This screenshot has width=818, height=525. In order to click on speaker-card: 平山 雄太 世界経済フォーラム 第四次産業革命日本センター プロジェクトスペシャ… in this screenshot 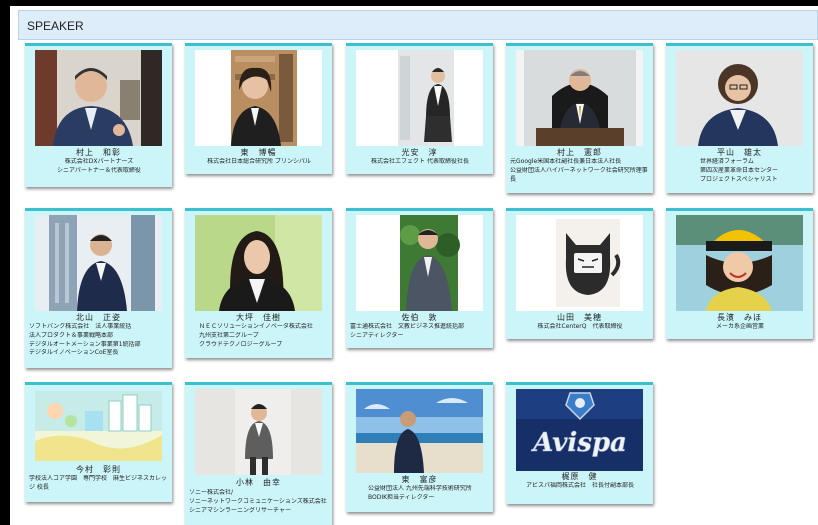, I will do `click(739, 118)`.